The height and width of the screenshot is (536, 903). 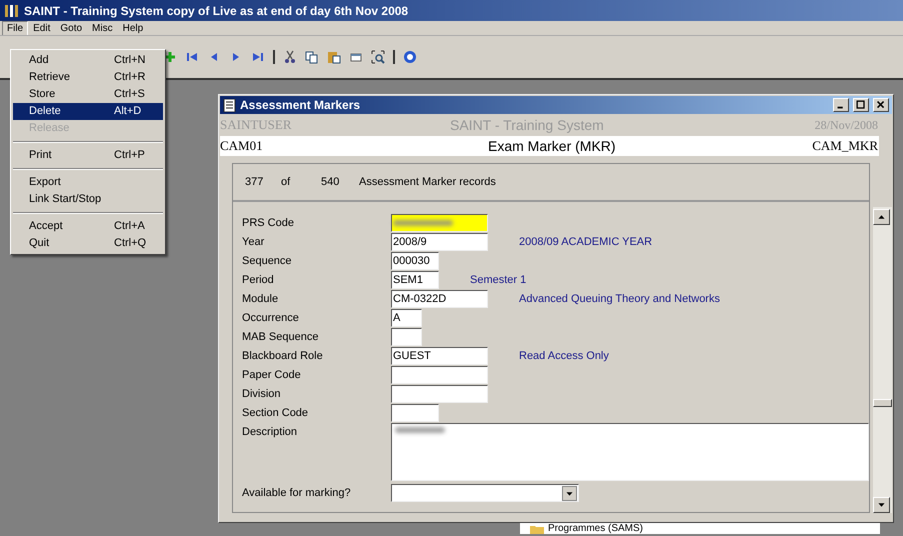 What do you see at coordinates (882, 403) in the screenshot?
I see `scroll-thumb` at bounding box center [882, 403].